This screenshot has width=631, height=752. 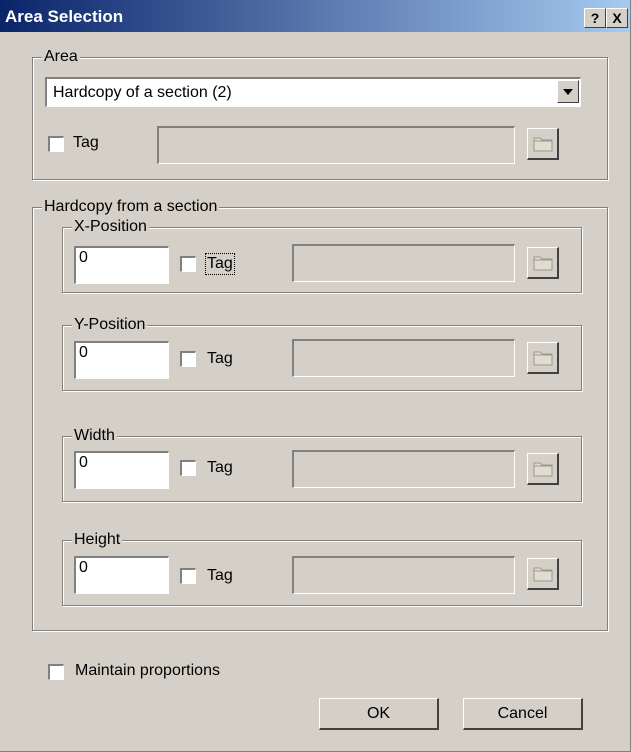 I want to click on y-browse-button, so click(x=543, y=358).